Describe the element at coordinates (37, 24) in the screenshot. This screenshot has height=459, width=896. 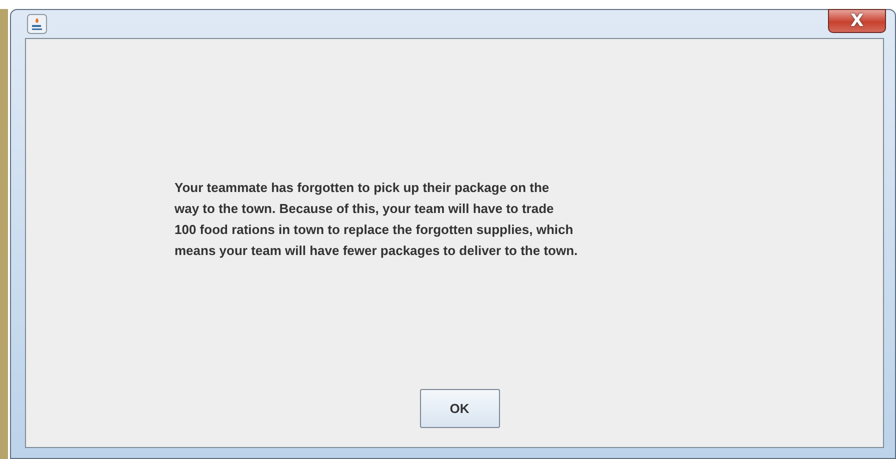
I see `coffee-cup-icon` at that location.